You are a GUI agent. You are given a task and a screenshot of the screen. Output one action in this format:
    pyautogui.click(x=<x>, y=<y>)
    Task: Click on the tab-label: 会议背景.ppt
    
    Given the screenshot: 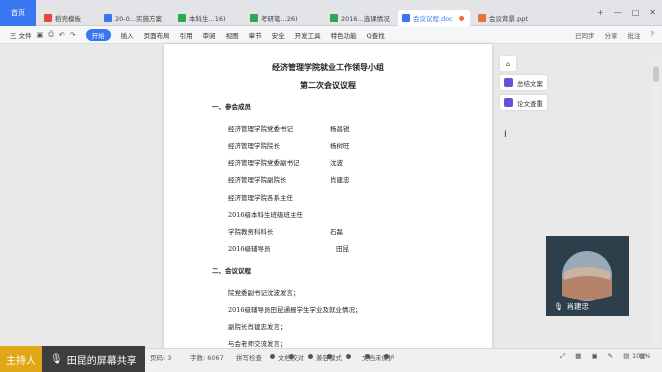 What is the action you would take?
    pyautogui.click(x=508, y=19)
    